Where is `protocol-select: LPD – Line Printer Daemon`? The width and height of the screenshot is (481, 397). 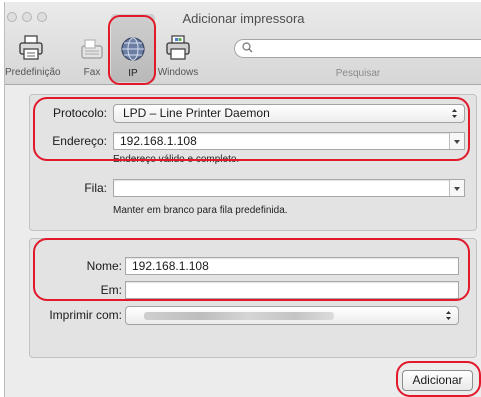
protocol-select: LPD – Line Printer Daemon is located at coordinates (289, 113).